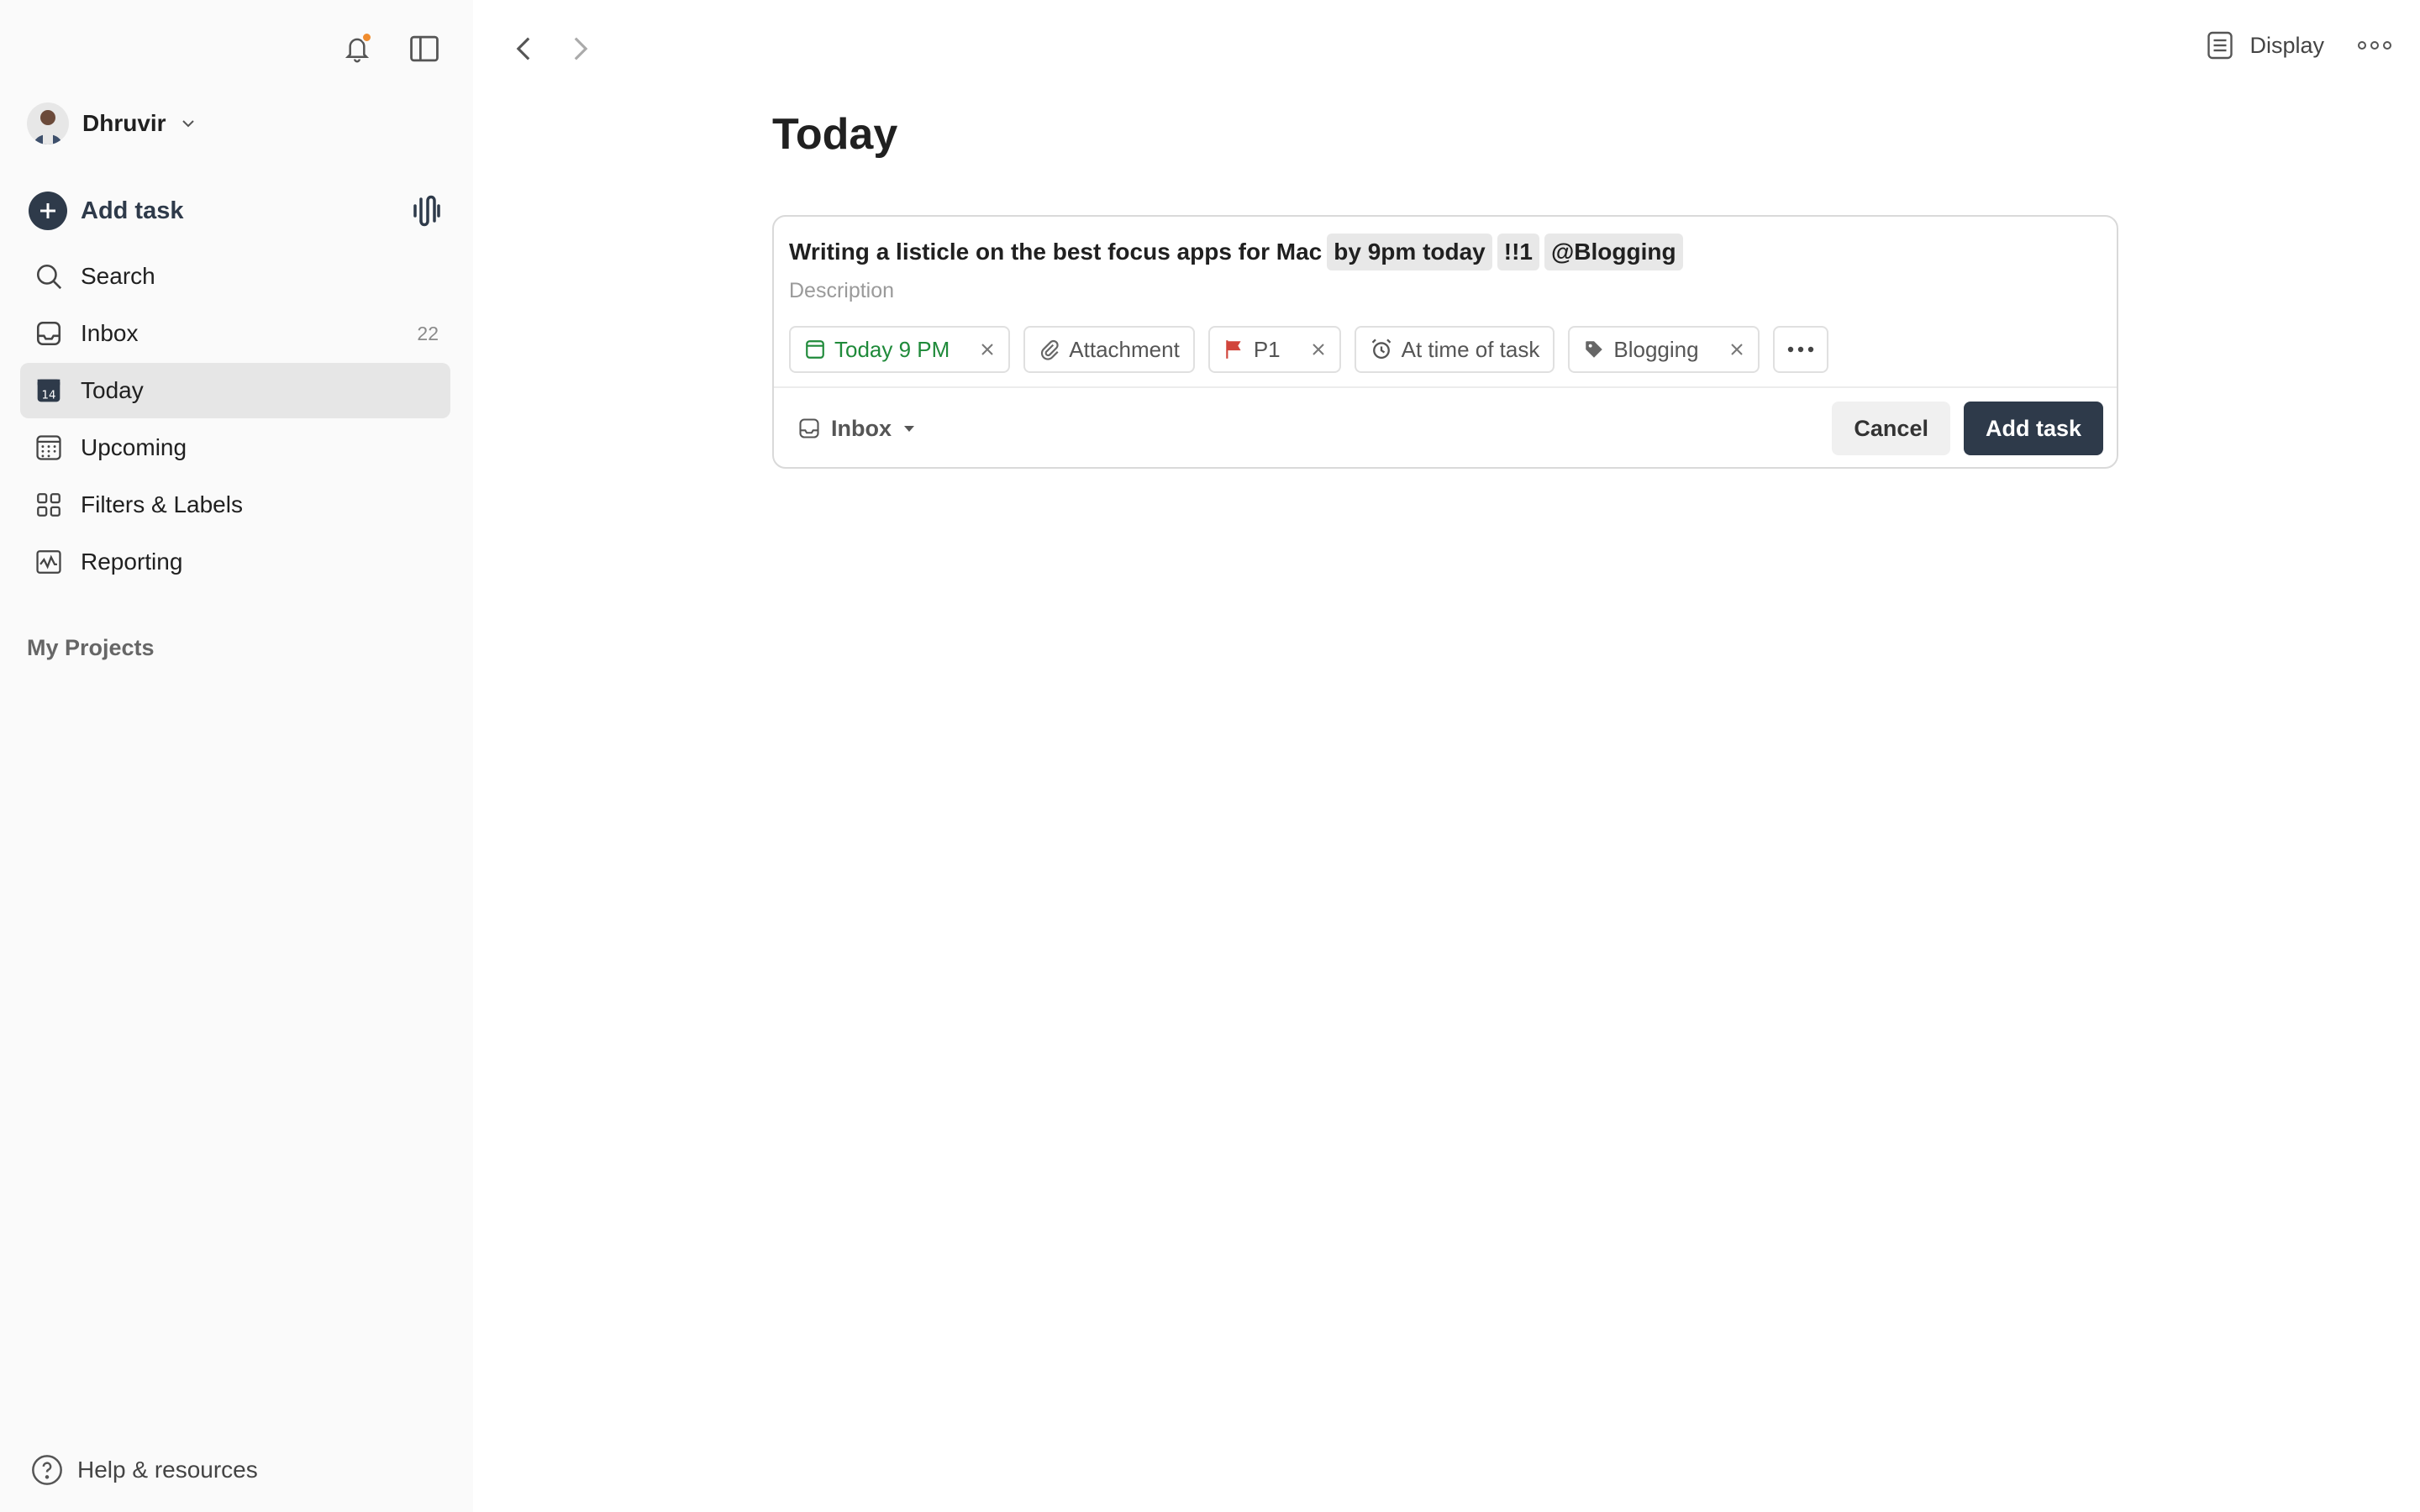 The height and width of the screenshot is (1512, 2420). What do you see at coordinates (113, 390) in the screenshot?
I see `sidebar-item-label: Today` at bounding box center [113, 390].